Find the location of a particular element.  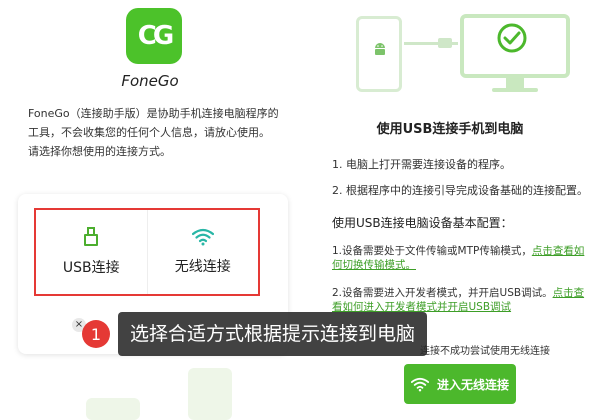

usb-connection-option: USB连接 is located at coordinates (91, 252).